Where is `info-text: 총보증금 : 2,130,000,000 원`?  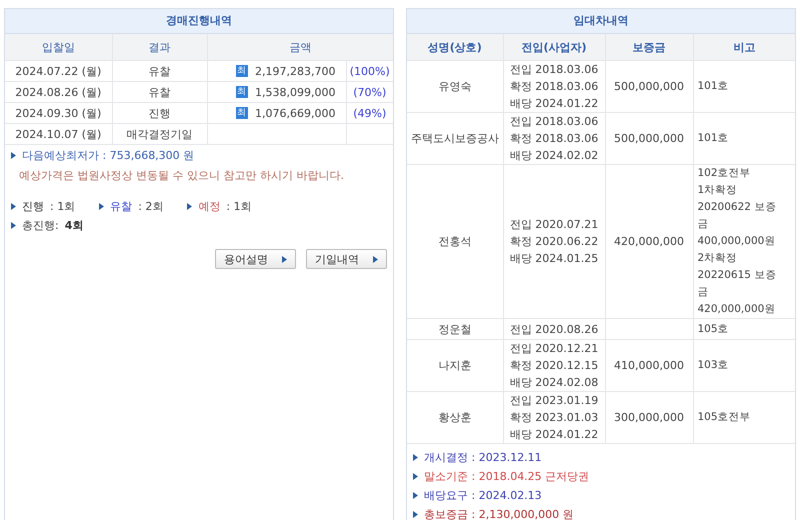 info-text: 총보증금 : 2,130,000,000 원 is located at coordinates (499, 513).